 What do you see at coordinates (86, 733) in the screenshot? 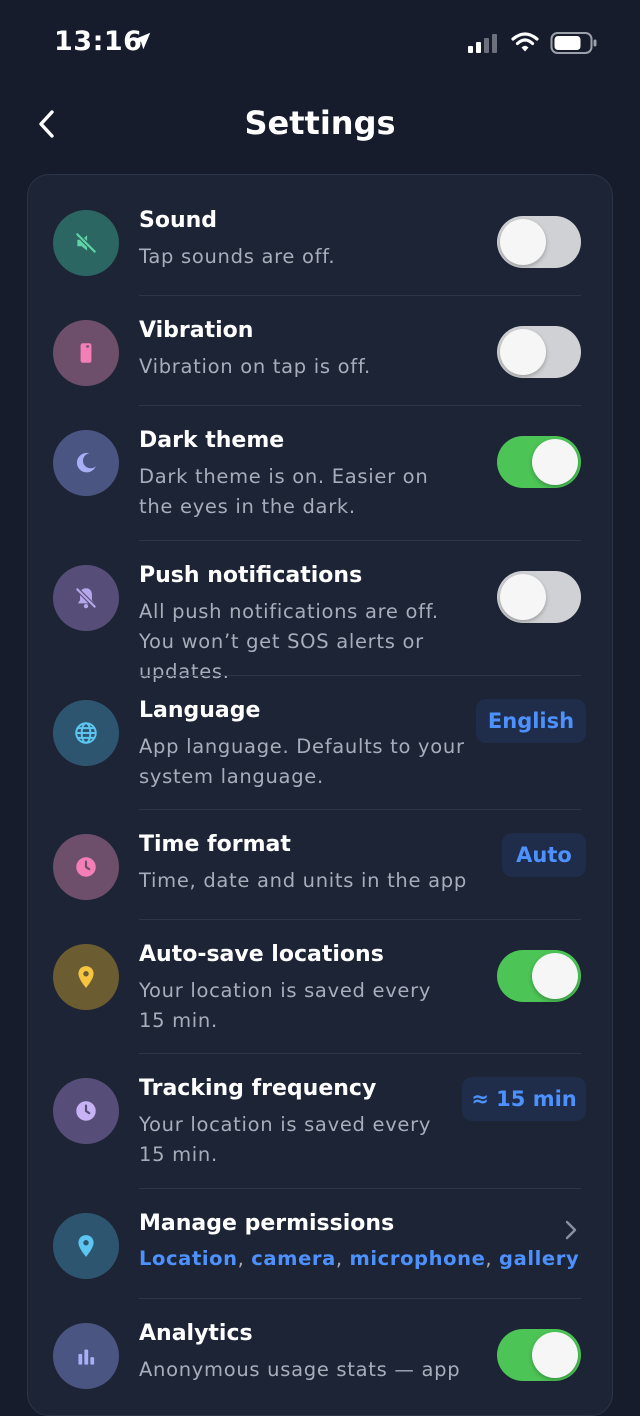
I see `globe-icon` at bounding box center [86, 733].